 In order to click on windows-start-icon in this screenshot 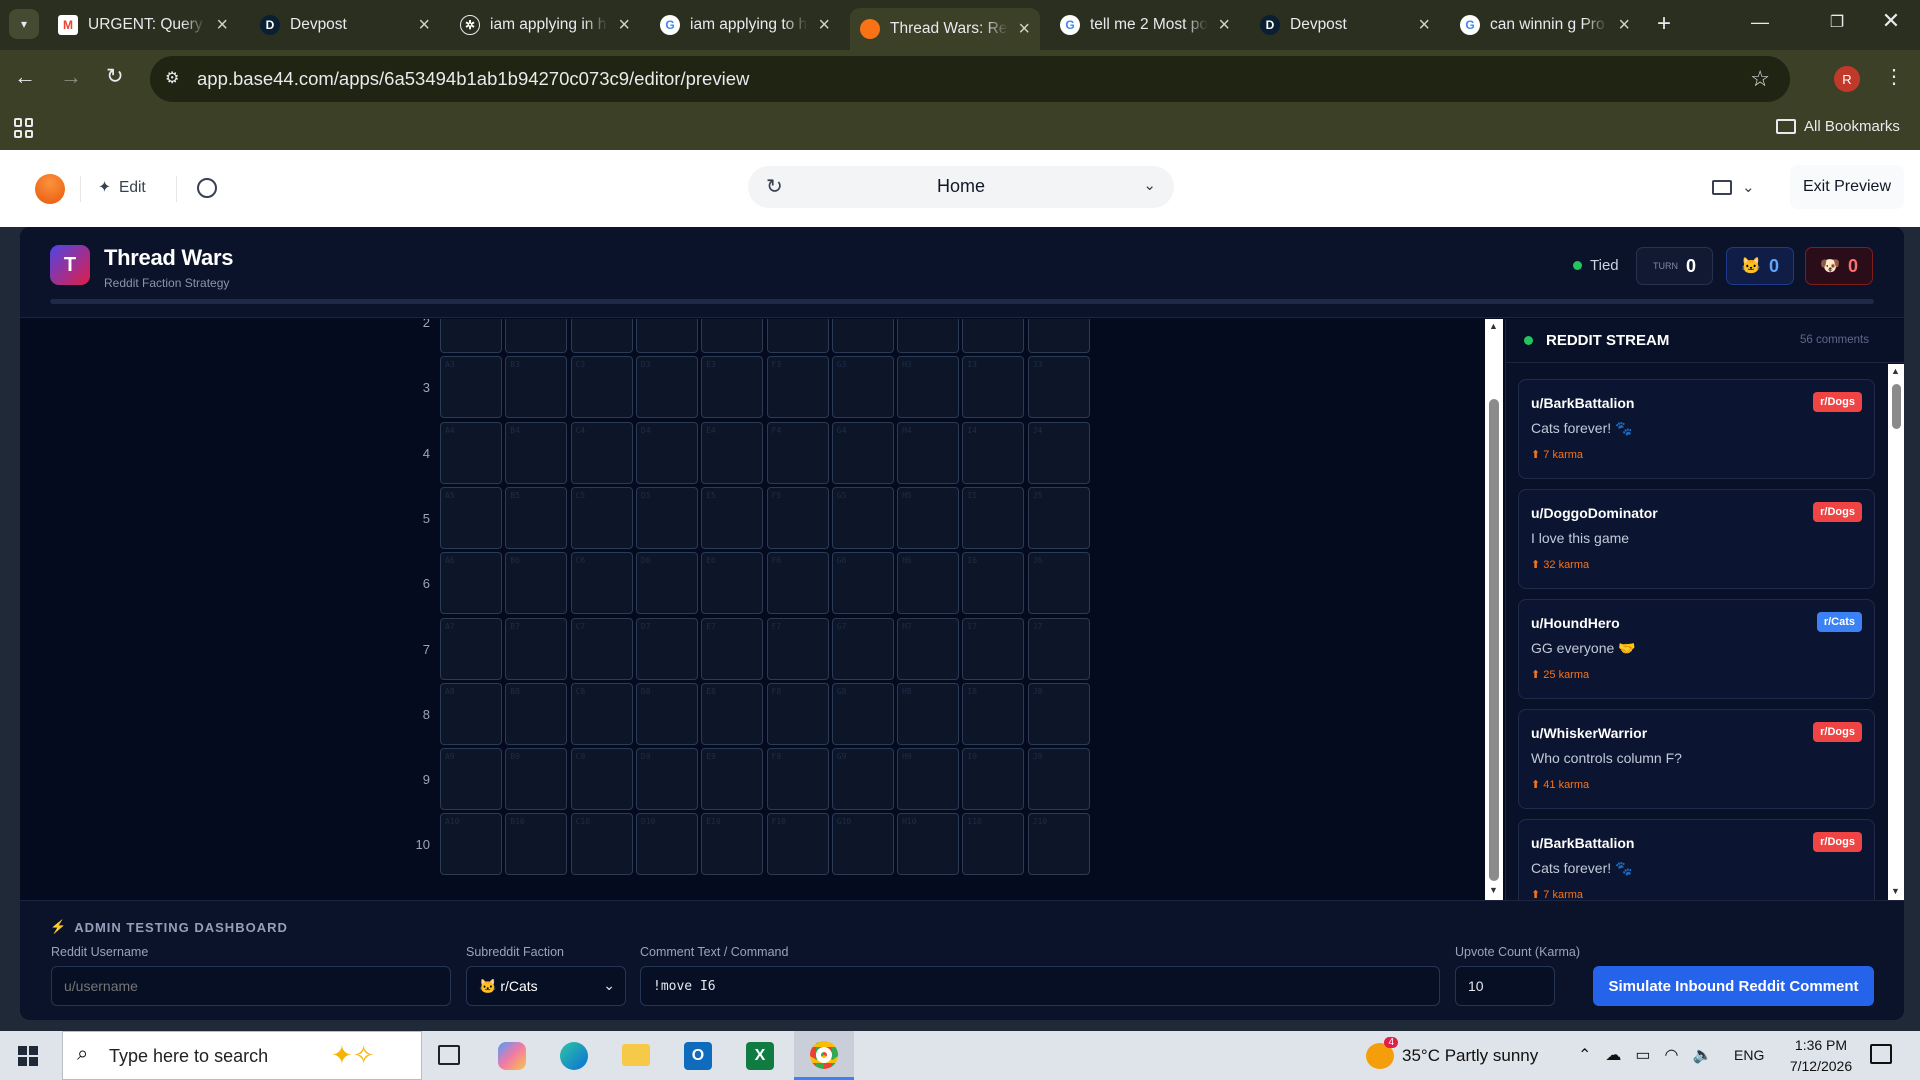, I will do `click(28, 1056)`.